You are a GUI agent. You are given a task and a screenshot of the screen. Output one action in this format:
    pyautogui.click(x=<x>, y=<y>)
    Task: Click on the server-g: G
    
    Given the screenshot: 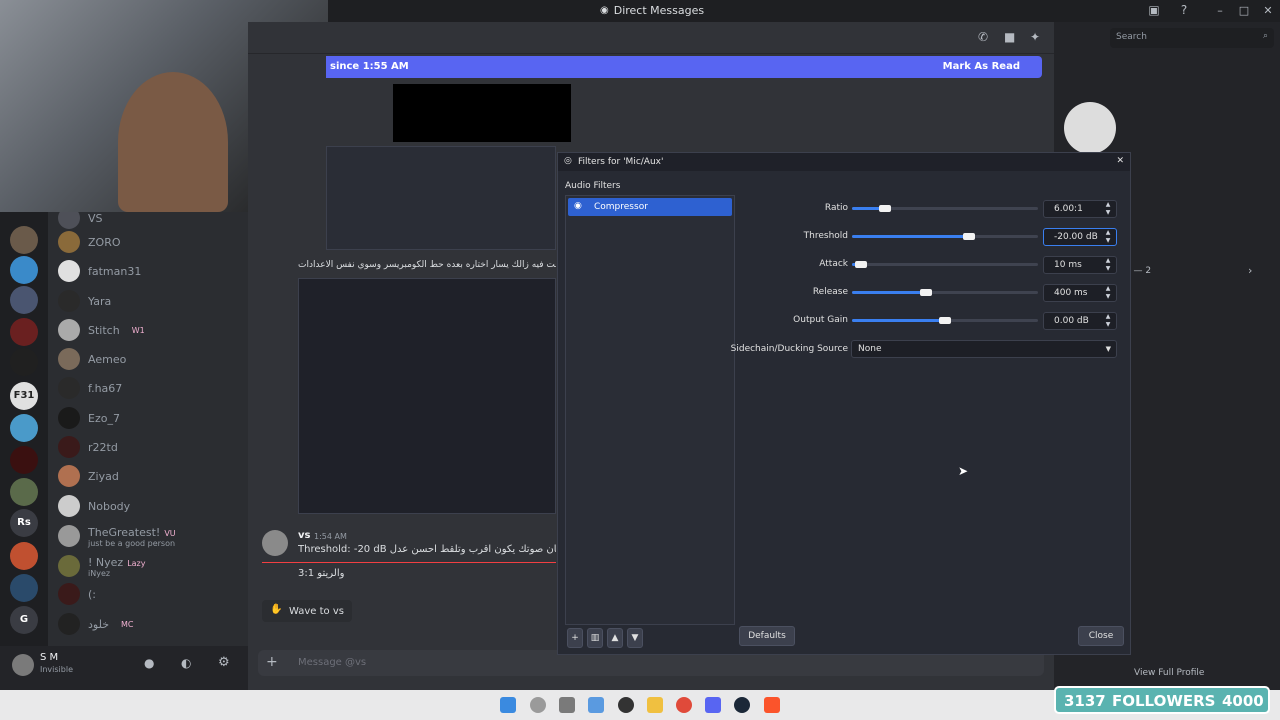 What is the action you would take?
    pyautogui.click(x=24, y=620)
    